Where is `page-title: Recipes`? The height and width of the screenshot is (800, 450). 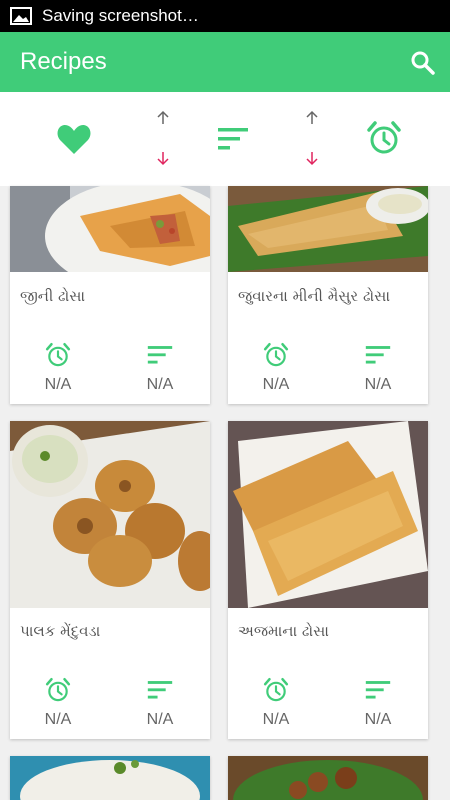
page-title: Recipes is located at coordinates (63, 61).